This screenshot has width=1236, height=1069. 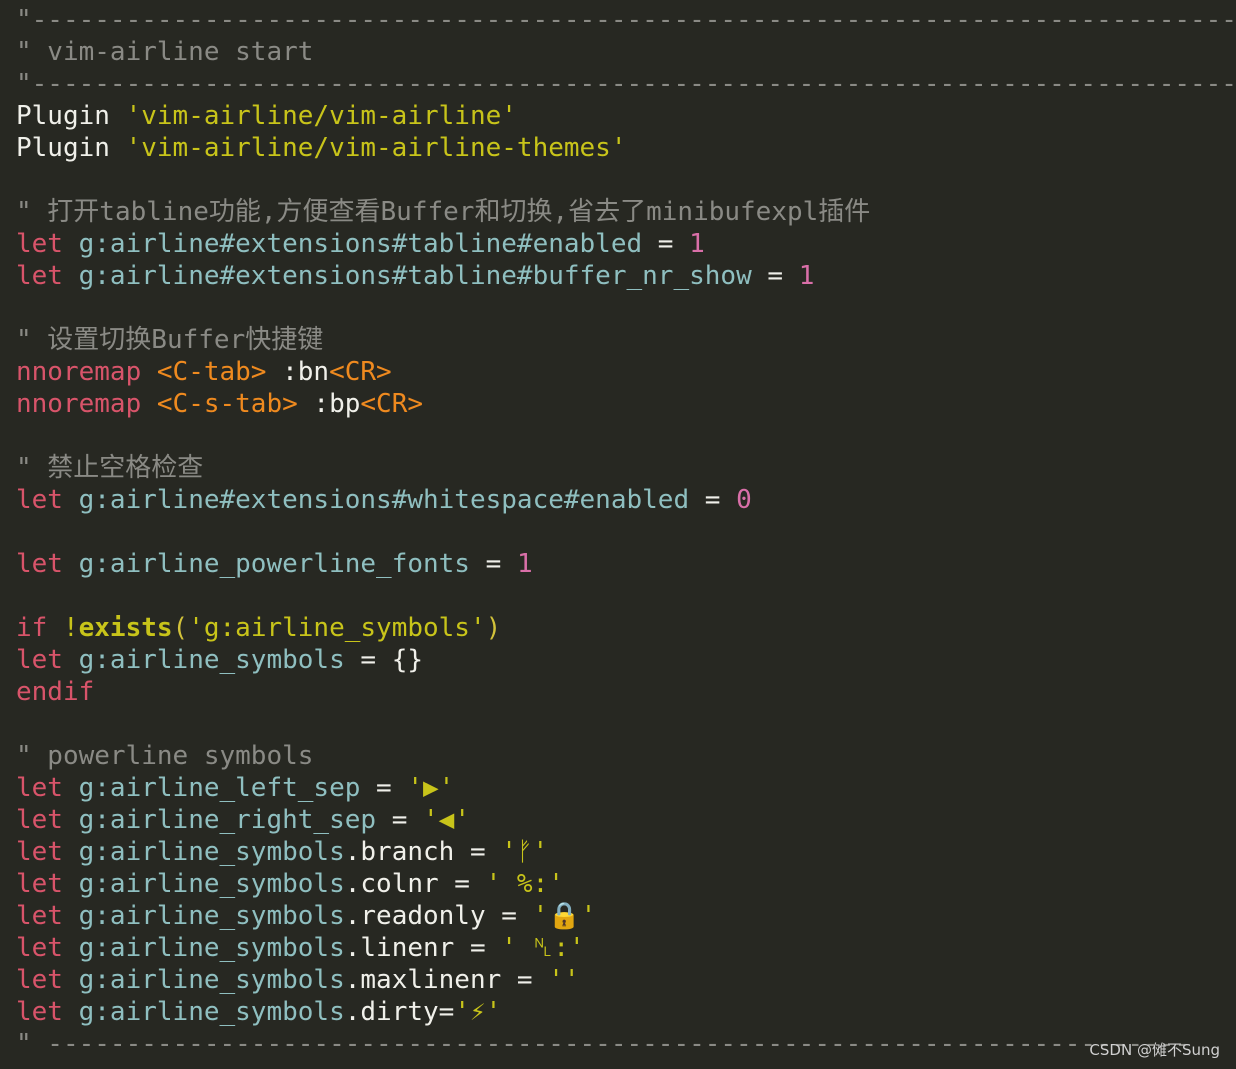 What do you see at coordinates (626, 404) in the screenshot?
I see `code-line: nnoremap <C-s-tab> :bp<CR>` at bounding box center [626, 404].